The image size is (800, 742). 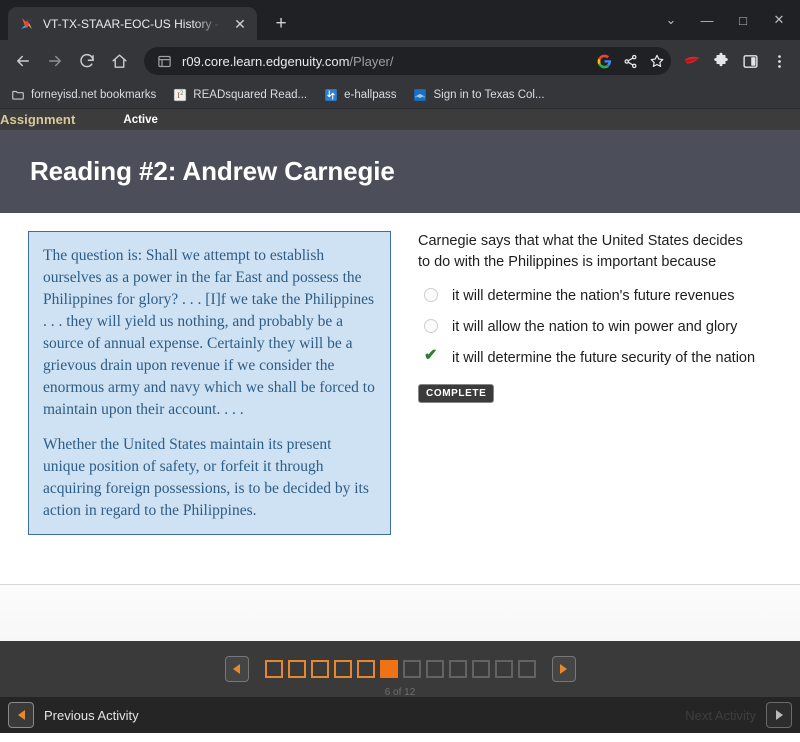 I want to click on browser-tab: VT-TX-STAAR-EOC-US History - In ✕, so click(x=132, y=23).